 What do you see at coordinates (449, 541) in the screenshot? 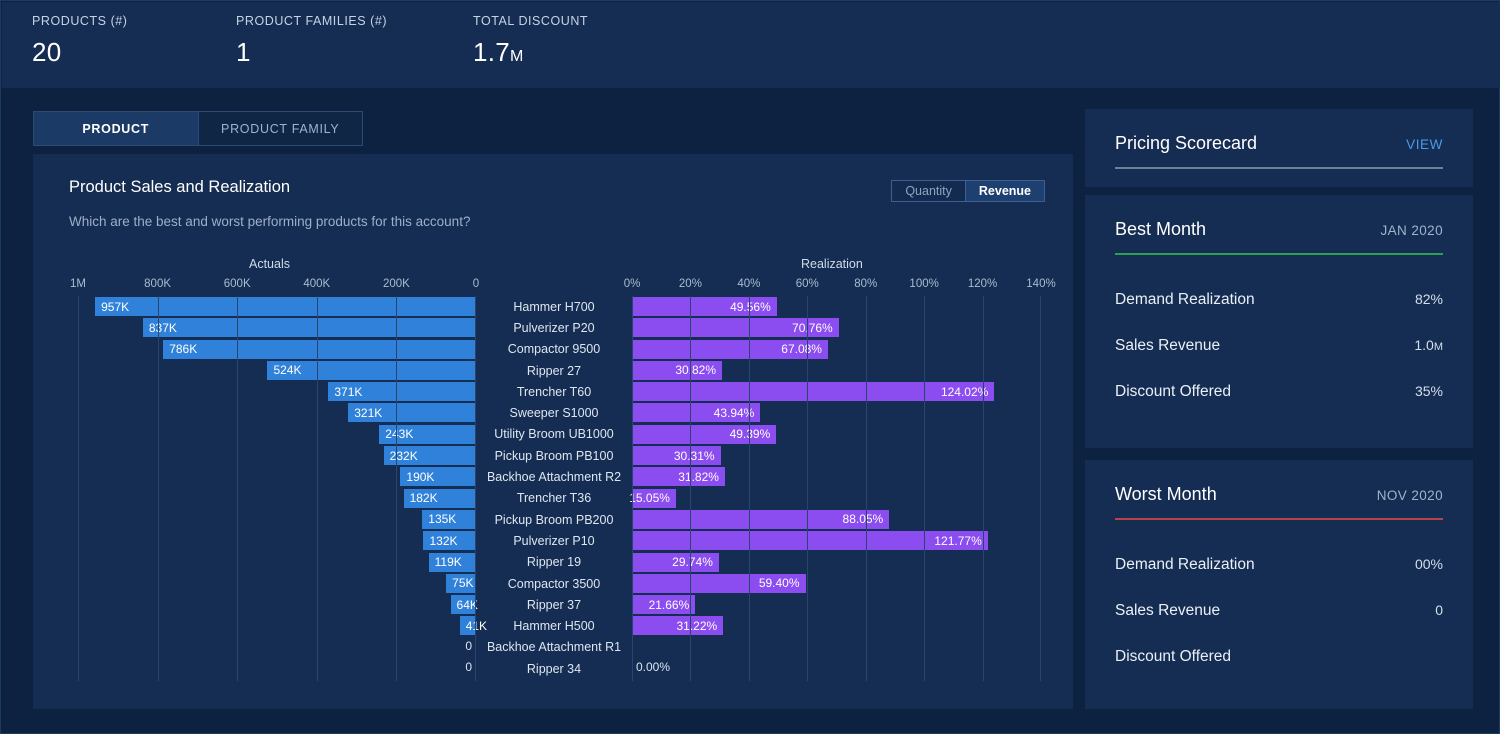
I see `actuals-bar: 132K` at bounding box center [449, 541].